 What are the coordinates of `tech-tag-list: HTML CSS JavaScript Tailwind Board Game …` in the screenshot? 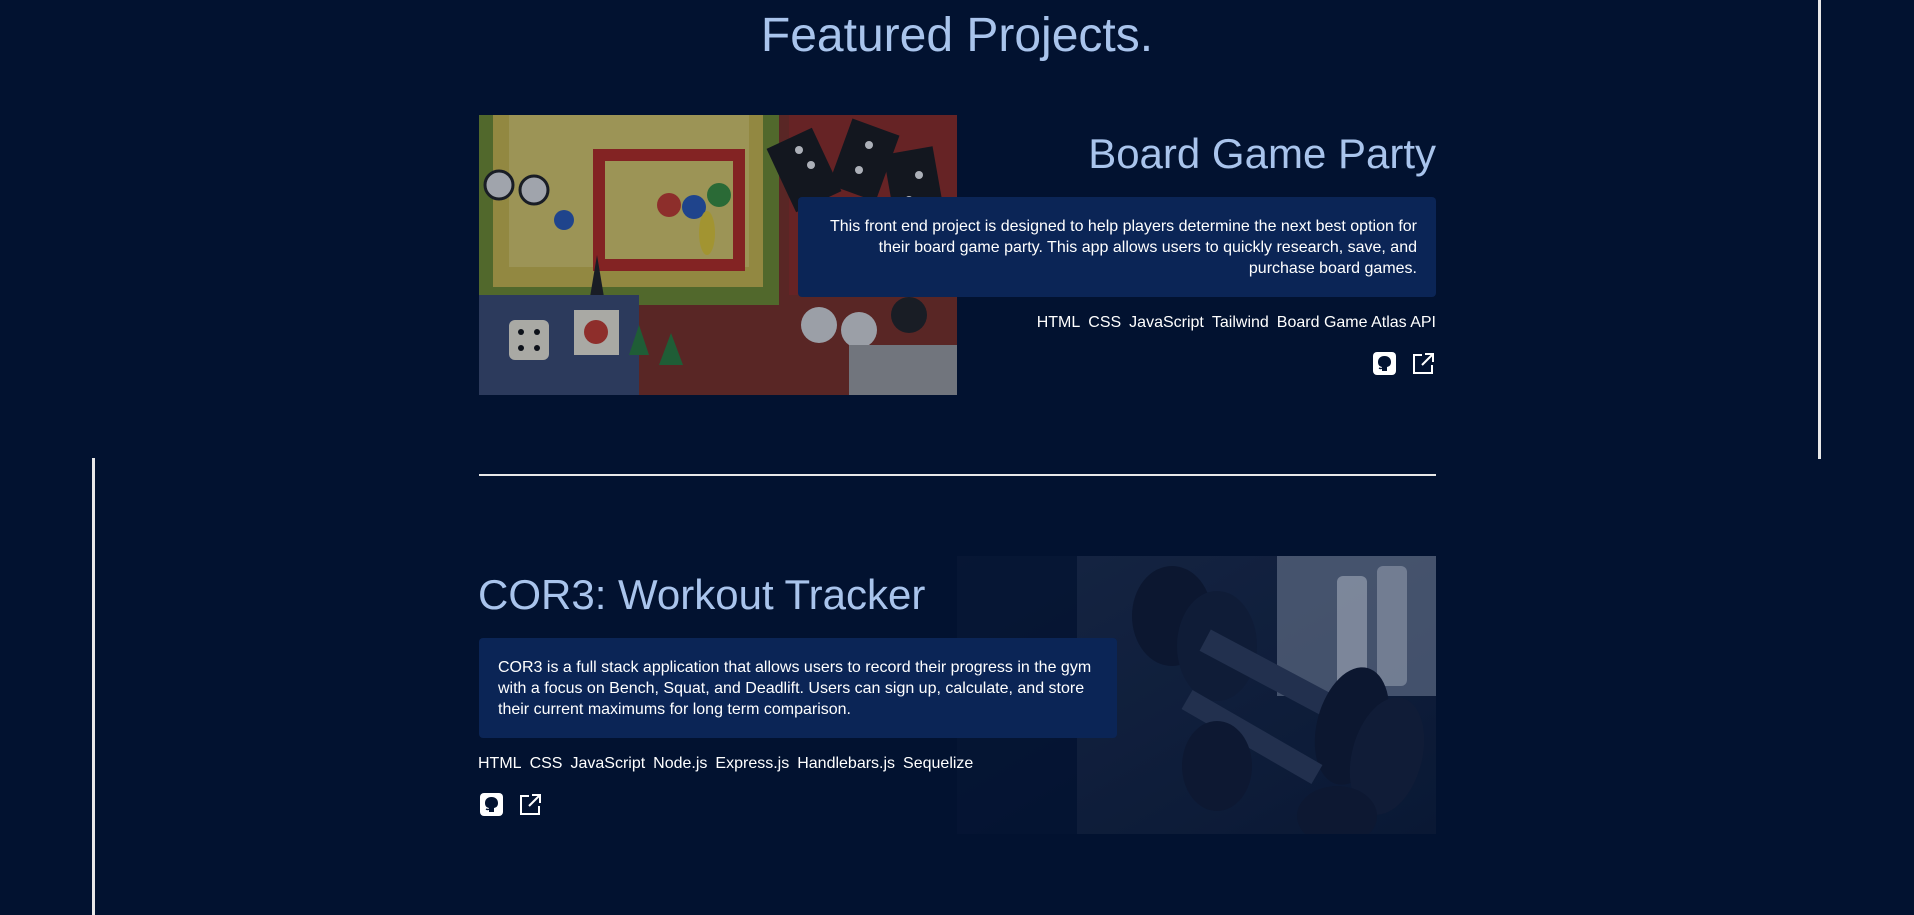 It's located at (1236, 323).